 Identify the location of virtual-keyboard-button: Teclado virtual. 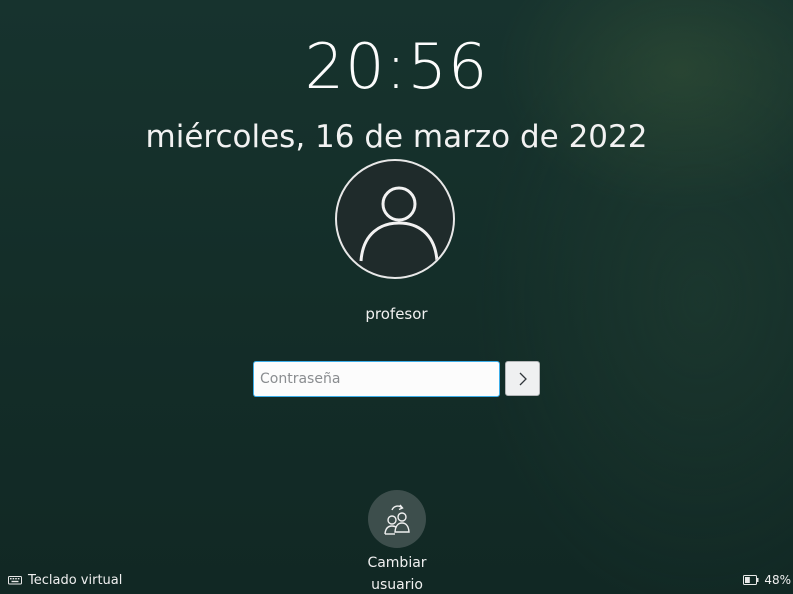
(65, 580).